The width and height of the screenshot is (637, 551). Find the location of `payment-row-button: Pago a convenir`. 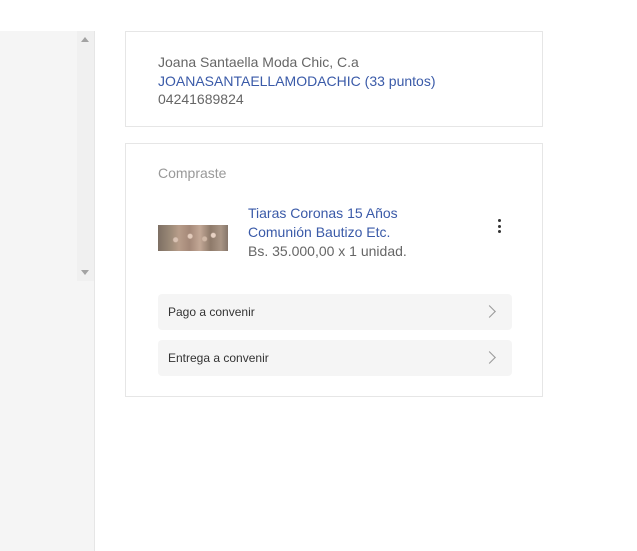

payment-row-button: Pago a convenir is located at coordinates (335, 312).